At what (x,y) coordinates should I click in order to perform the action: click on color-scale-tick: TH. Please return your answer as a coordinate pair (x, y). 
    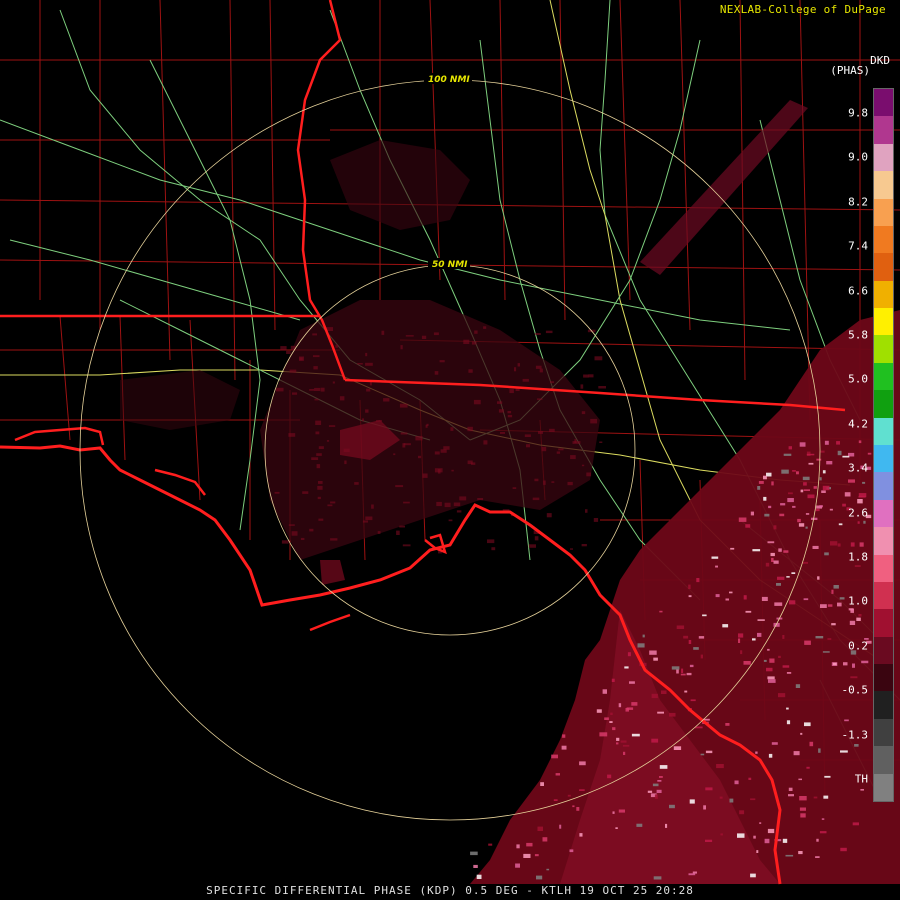
    Looking at the image, I should click on (861, 779).